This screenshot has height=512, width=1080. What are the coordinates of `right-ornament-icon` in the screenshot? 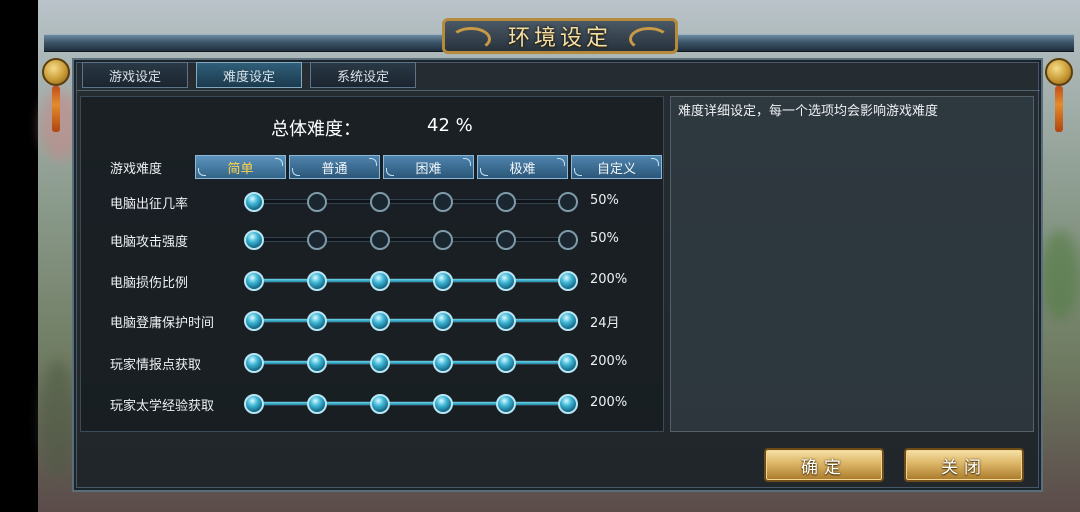 It's located at (1059, 72).